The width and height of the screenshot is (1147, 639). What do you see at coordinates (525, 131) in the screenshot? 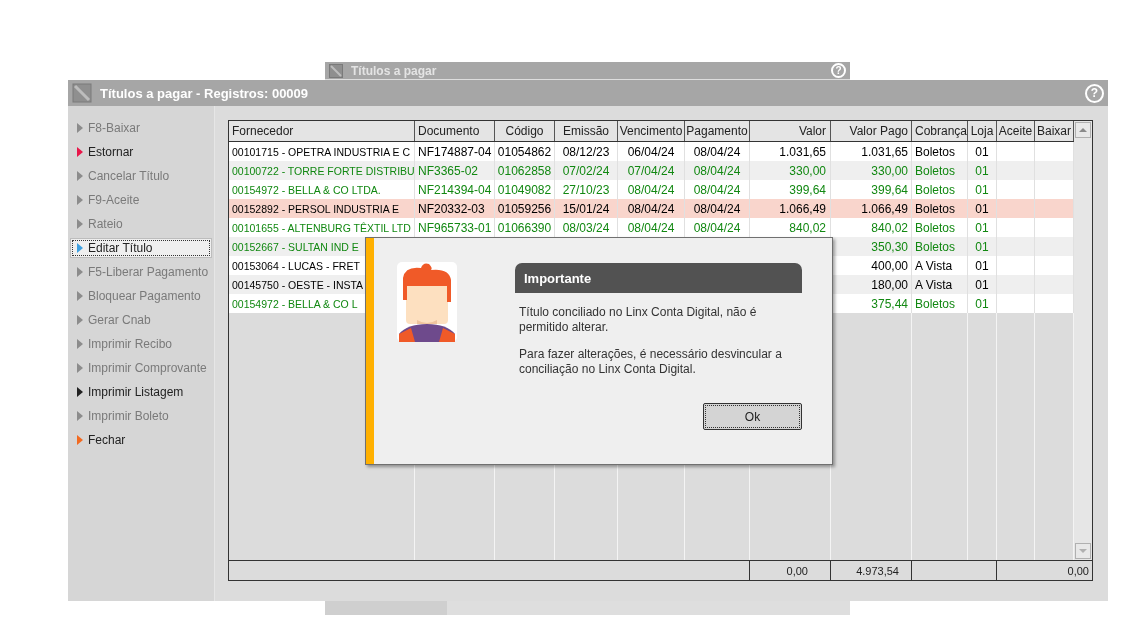
I see `column-header: Código` at bounding box center [525, 131].